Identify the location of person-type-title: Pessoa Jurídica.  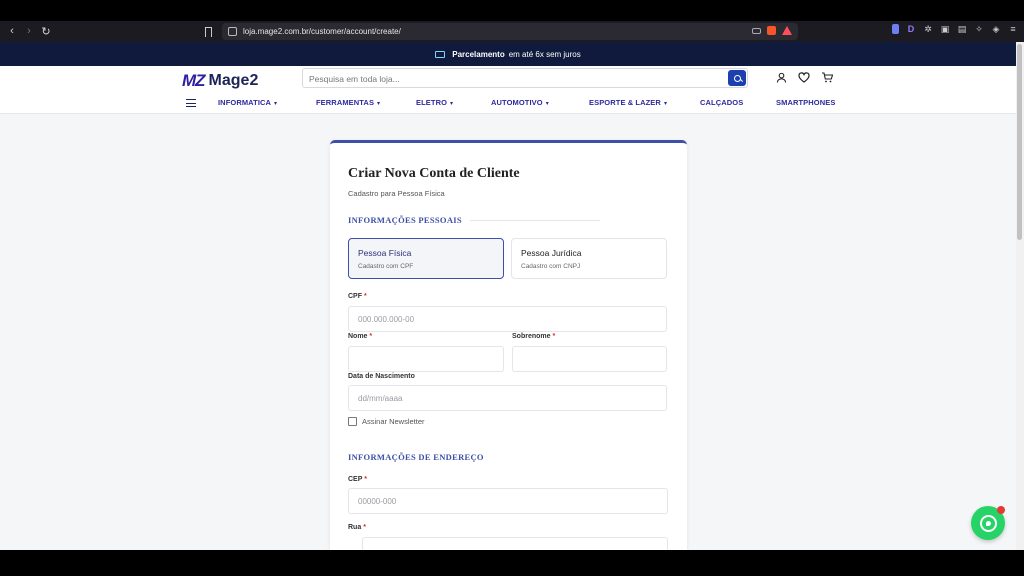
(551, 253).